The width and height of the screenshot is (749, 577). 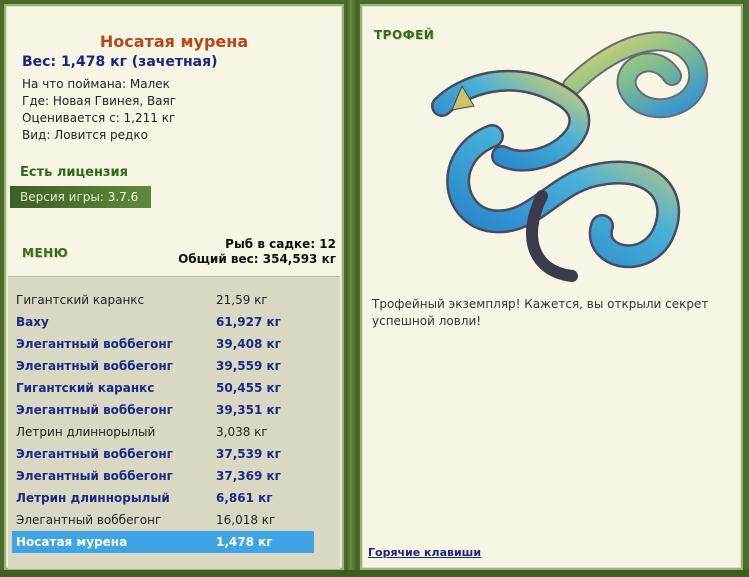 I want to click on catch-fish-weight: 39,351 кг, so click(x=248, y=410).